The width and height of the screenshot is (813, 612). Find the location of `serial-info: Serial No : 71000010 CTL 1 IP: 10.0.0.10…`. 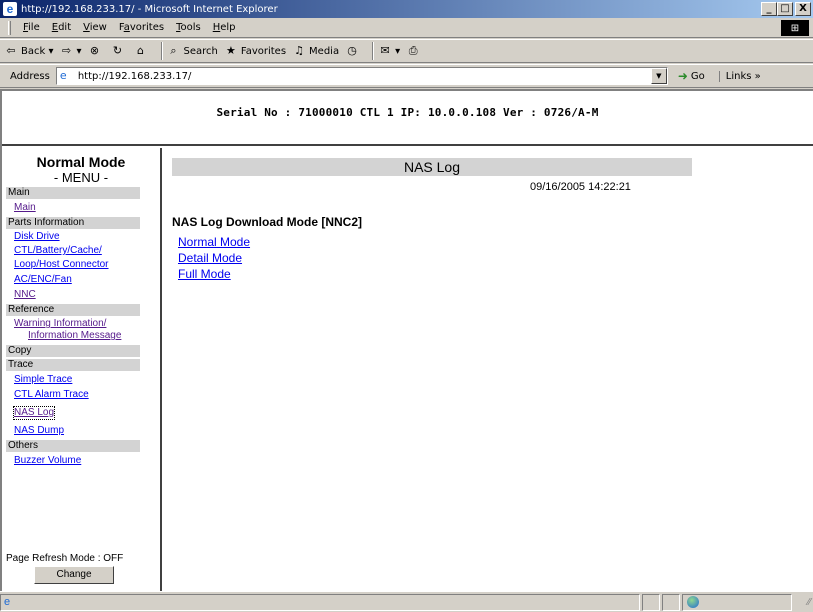

serial-info: Serial No : 71000010 CTL 1 IP: 10.0.0.10… is located at coordinates (407, 112).